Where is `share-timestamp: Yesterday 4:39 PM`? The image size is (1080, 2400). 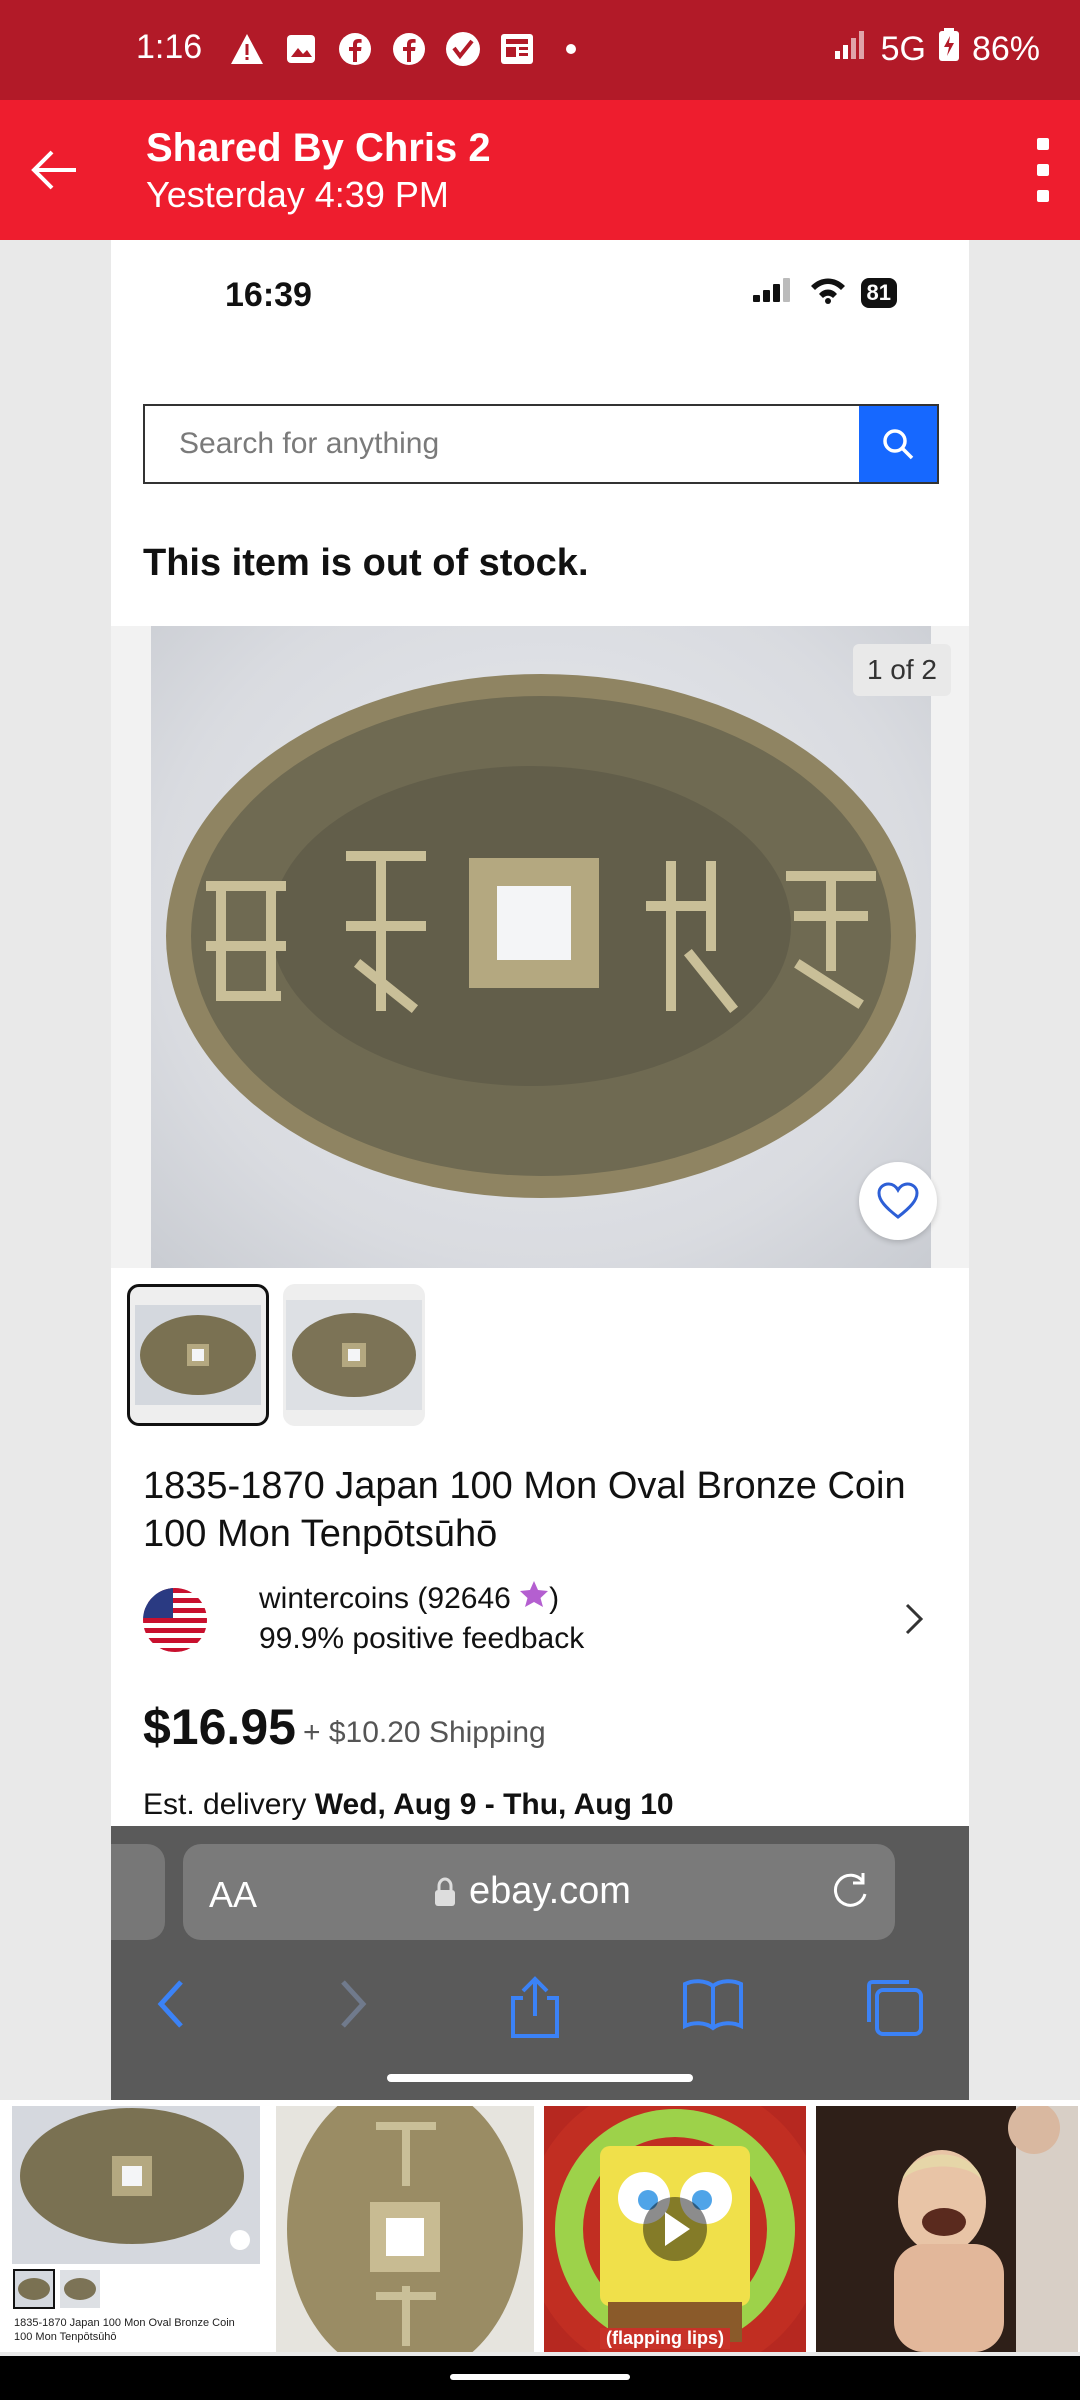 share-timestamp: Yesterday 4:39 PM is located at coordinates (297, 194).